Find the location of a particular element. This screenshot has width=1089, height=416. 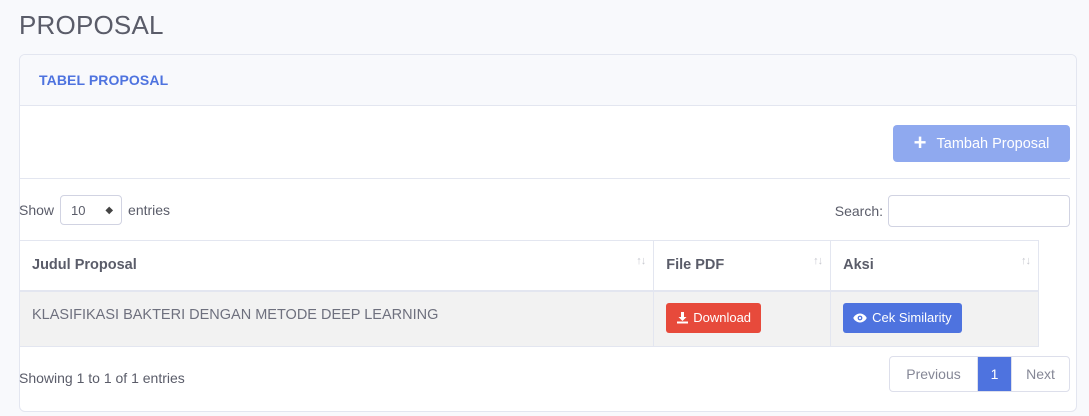

cek-similarity-label: Cek Similarity is located at coordinates (912, 318).